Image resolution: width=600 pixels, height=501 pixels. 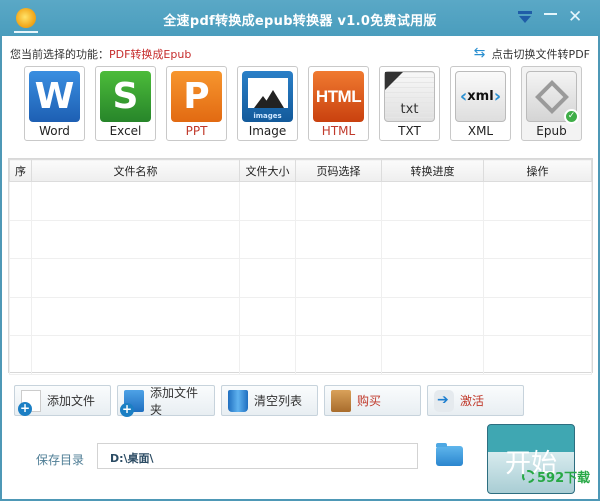 I want to click on format-image-button: images Image, so click(x=267, y=103).